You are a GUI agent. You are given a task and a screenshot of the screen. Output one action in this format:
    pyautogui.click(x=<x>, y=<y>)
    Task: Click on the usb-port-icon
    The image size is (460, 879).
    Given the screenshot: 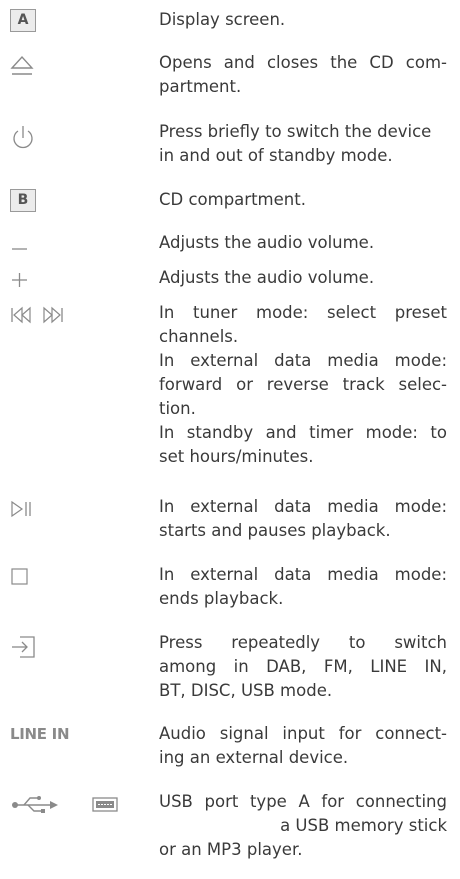 What is the action you would take?
    pyautogui.click(x=65, y=804)
    